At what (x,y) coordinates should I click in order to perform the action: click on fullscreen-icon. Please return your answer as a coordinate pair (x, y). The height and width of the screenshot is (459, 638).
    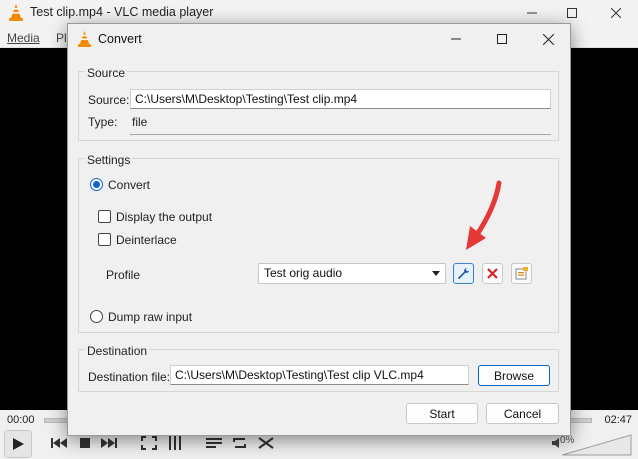
    Looking at the image, I should click on (149, 443).